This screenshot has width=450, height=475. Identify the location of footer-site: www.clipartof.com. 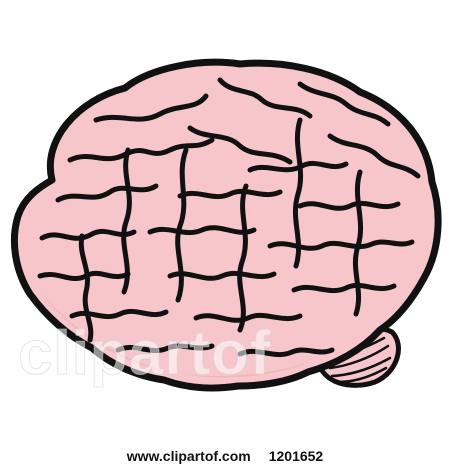
(188, 456).